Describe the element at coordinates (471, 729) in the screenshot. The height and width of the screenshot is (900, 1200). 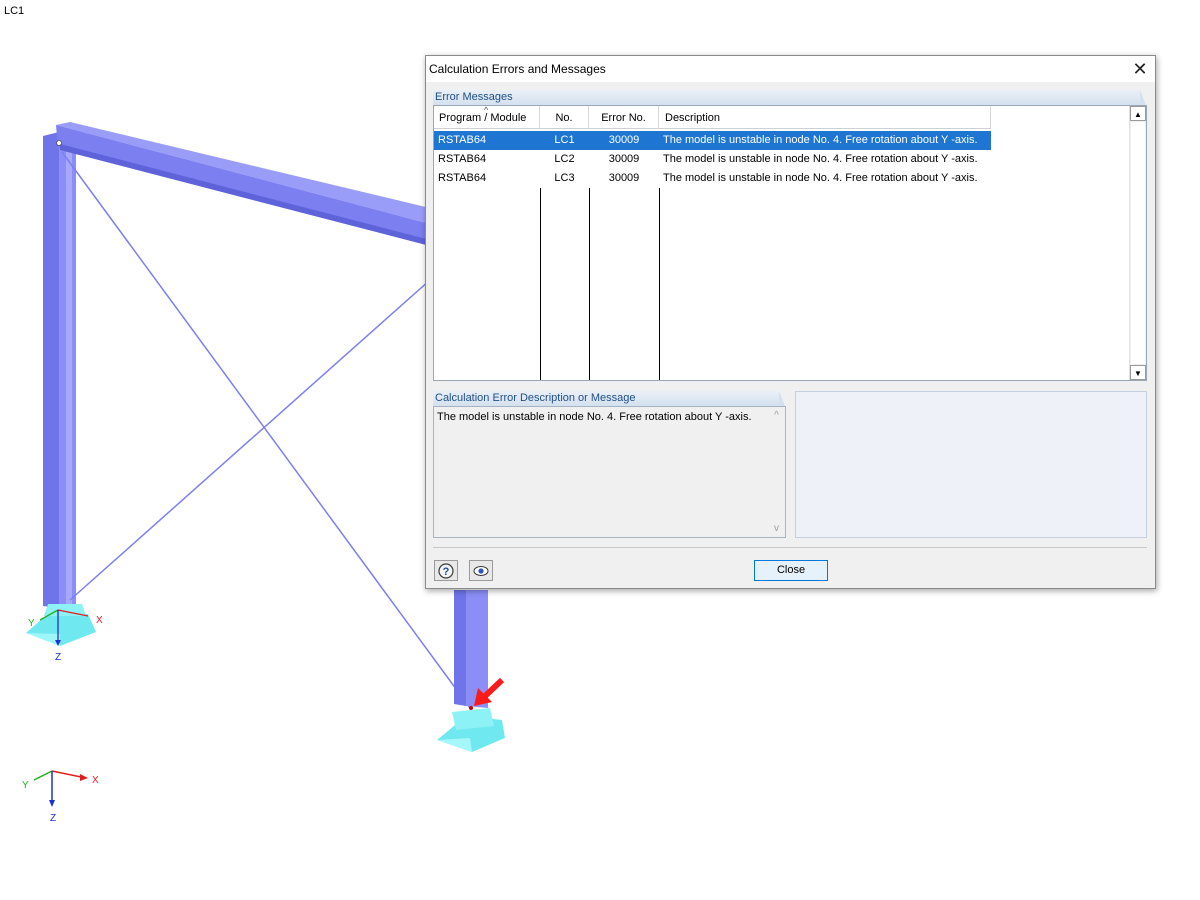
I see `support-right` at that location.